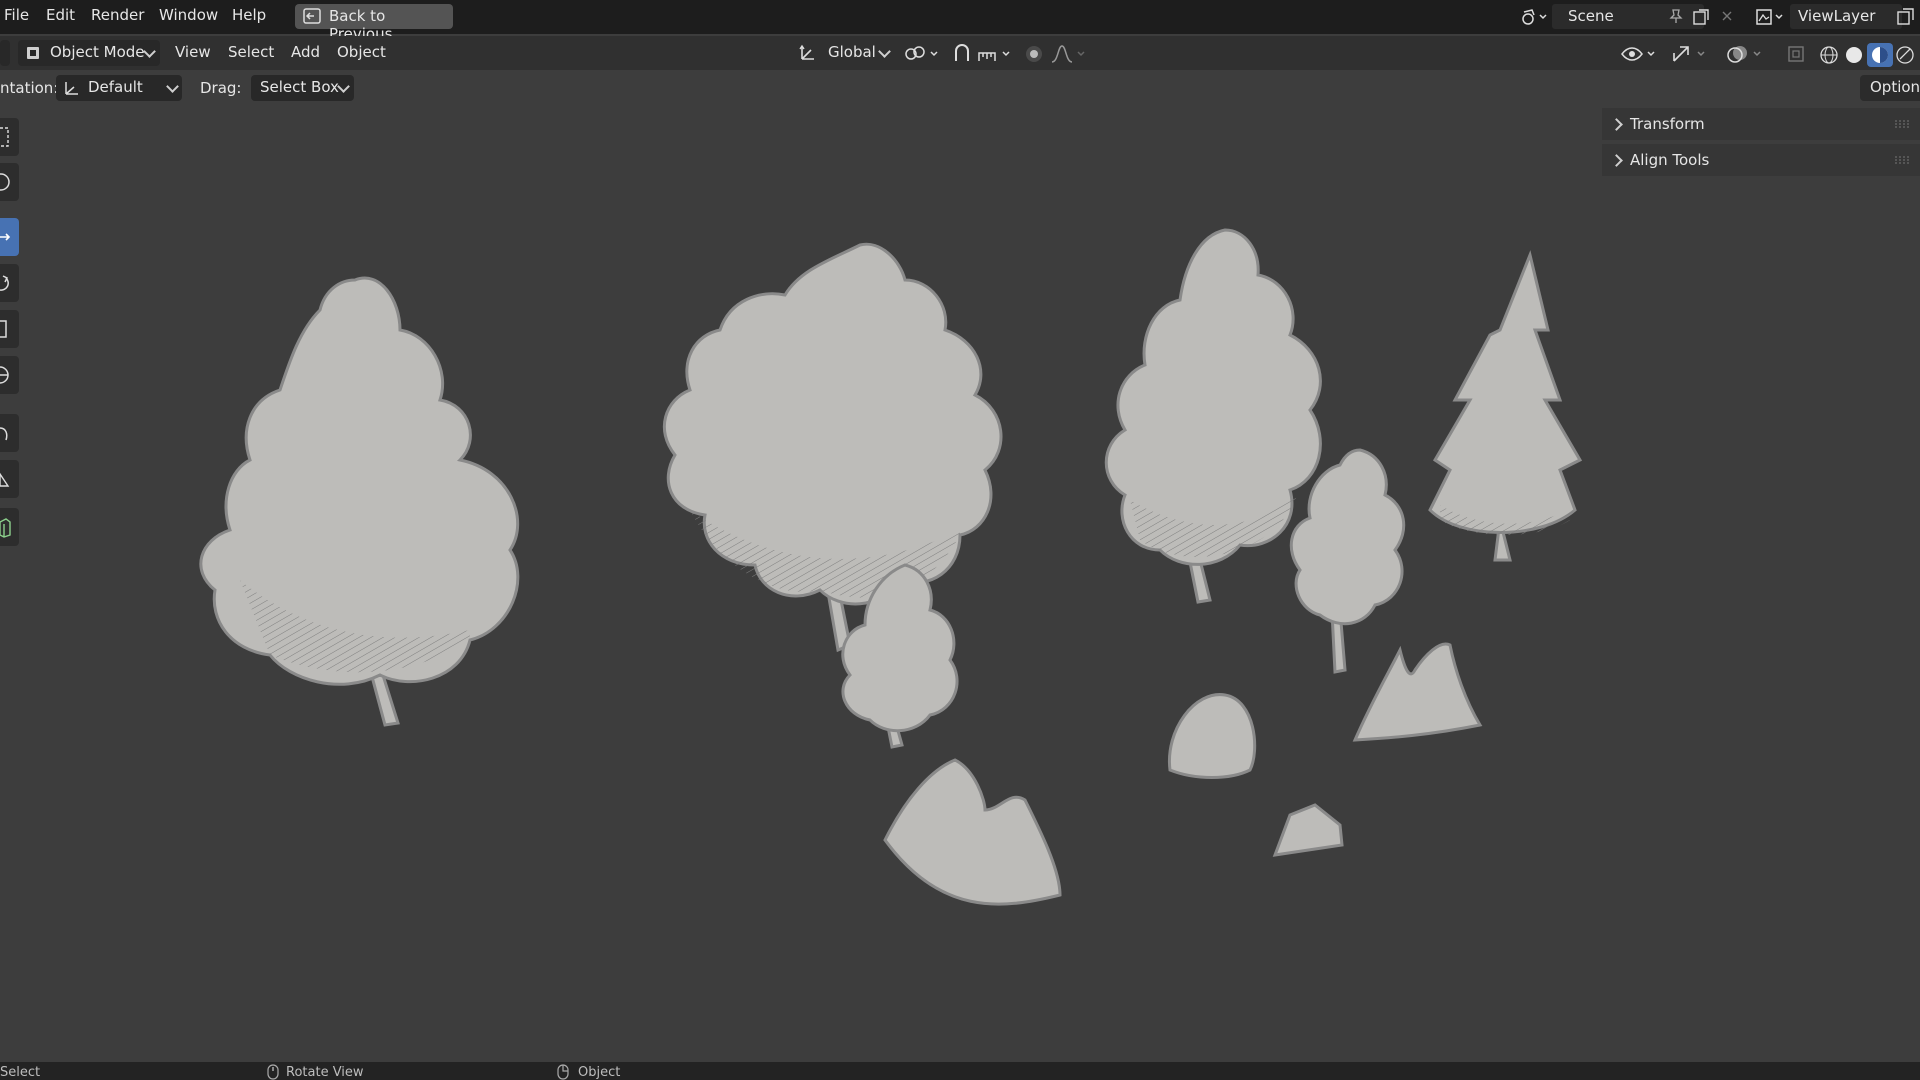 The image size is (1920, 1080). What do you see at coordinates (249, 15) in the screenshot?
I see `menu-help: Help` at bounding box center [249, 15].